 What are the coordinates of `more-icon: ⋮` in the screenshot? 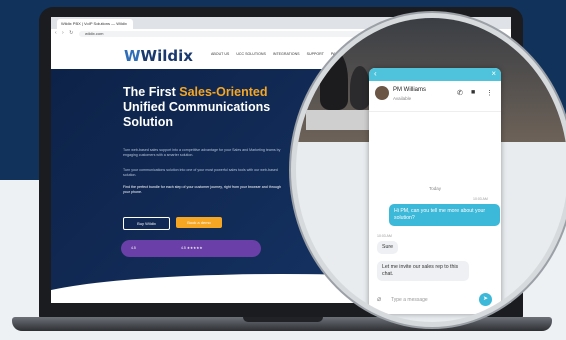 It's located at (489, 93).